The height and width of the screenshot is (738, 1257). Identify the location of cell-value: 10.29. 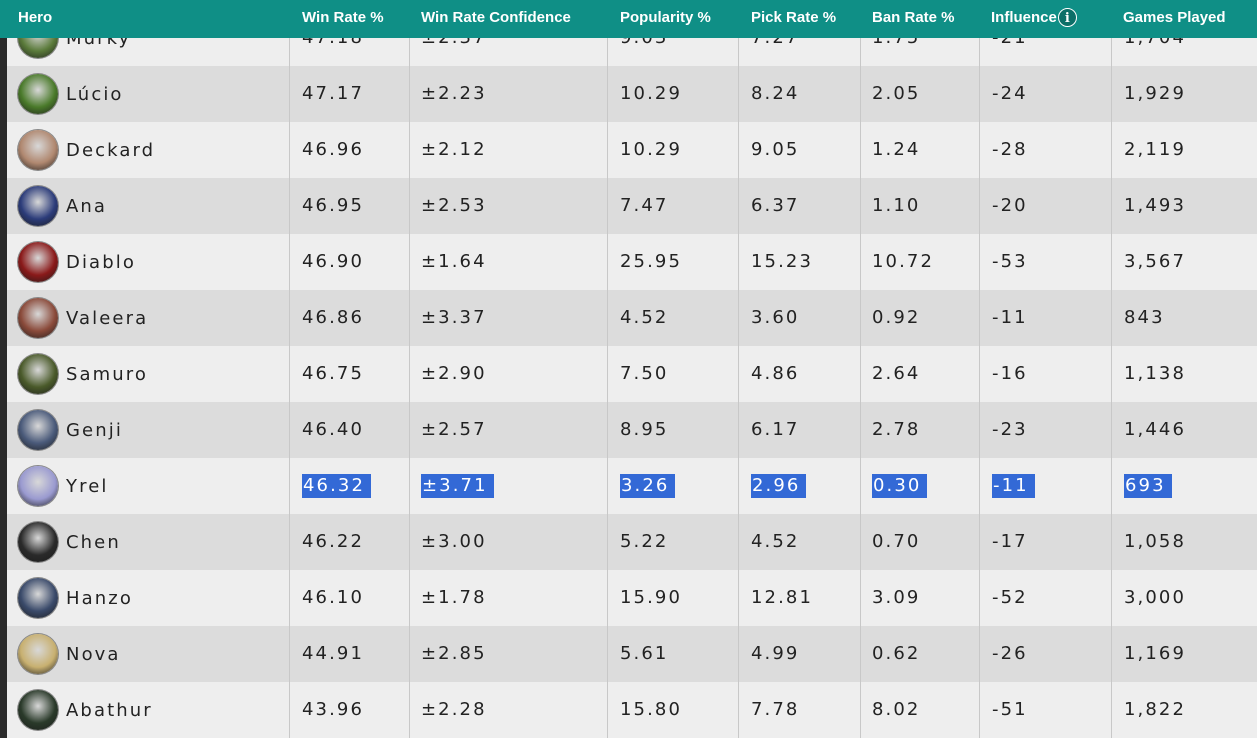
(651, 149).